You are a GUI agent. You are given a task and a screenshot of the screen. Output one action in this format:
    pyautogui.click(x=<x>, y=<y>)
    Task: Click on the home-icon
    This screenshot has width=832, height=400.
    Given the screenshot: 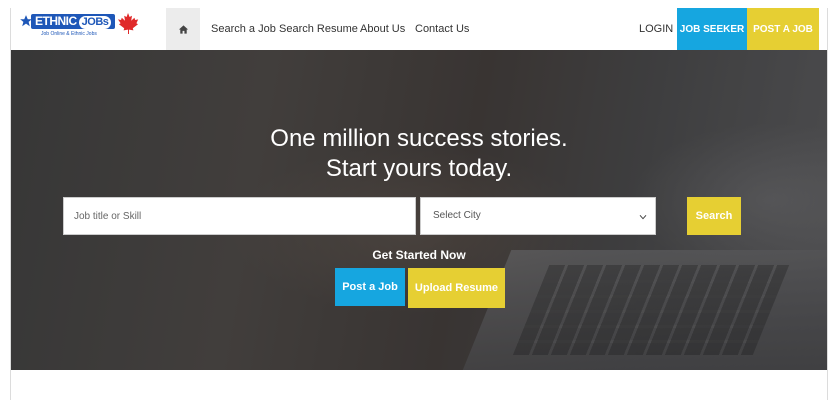 What is the action you would take?
    pyautogui.click(x=183, y=29)
    